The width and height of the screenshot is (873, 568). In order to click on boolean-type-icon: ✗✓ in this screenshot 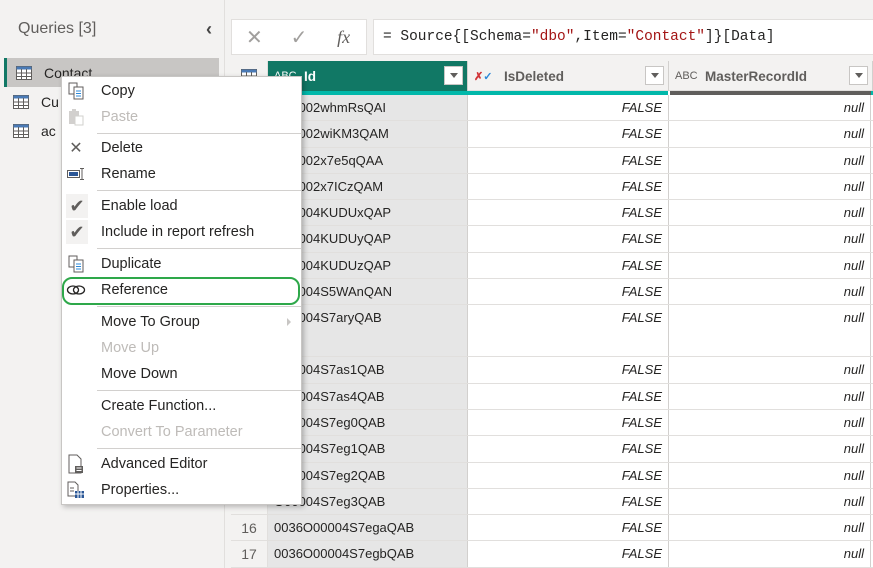, I will do `click(485, 76)`.